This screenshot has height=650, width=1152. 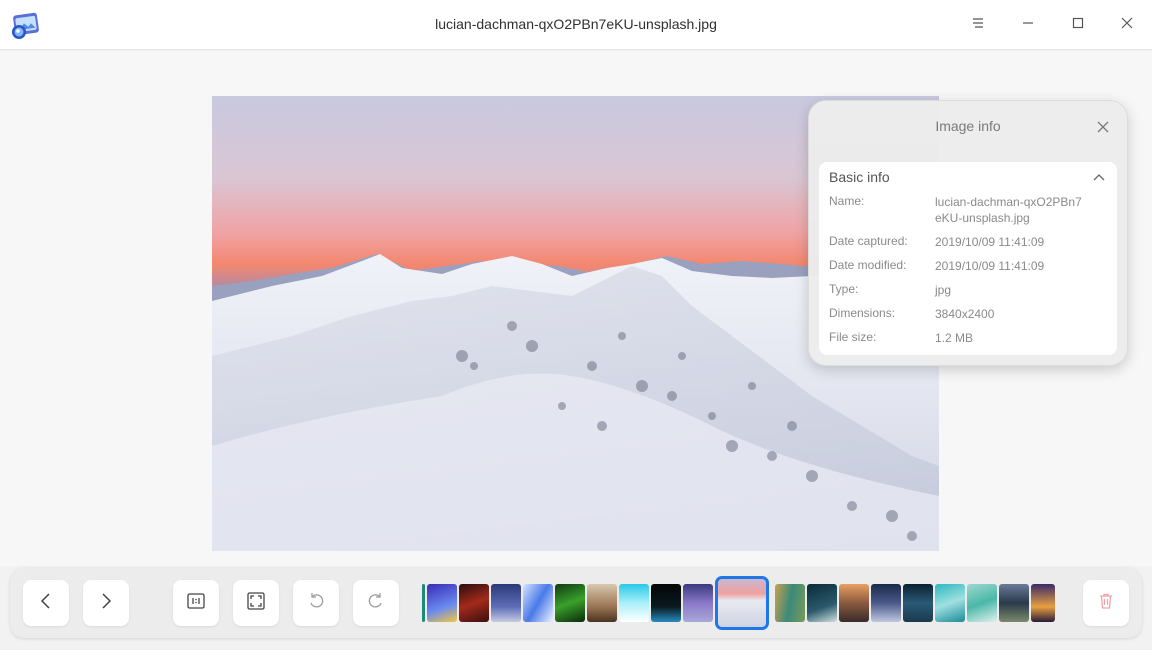 I want to click on menu-button, so click(x=978, y=25).